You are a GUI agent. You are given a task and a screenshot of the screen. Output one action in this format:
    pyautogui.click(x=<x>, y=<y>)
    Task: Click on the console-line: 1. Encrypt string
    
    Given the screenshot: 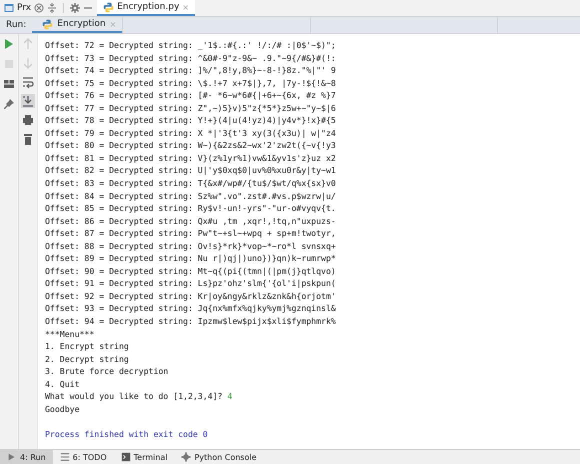 What is the action you would take?
    pyautogui.click(x=87, y=346)
    